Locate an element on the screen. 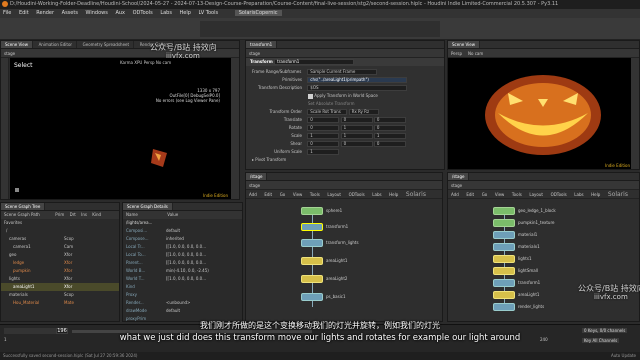 The width and height of the screenshot is (640, 360). tree-row: lights Xfor is located at coordinates (60, 279).